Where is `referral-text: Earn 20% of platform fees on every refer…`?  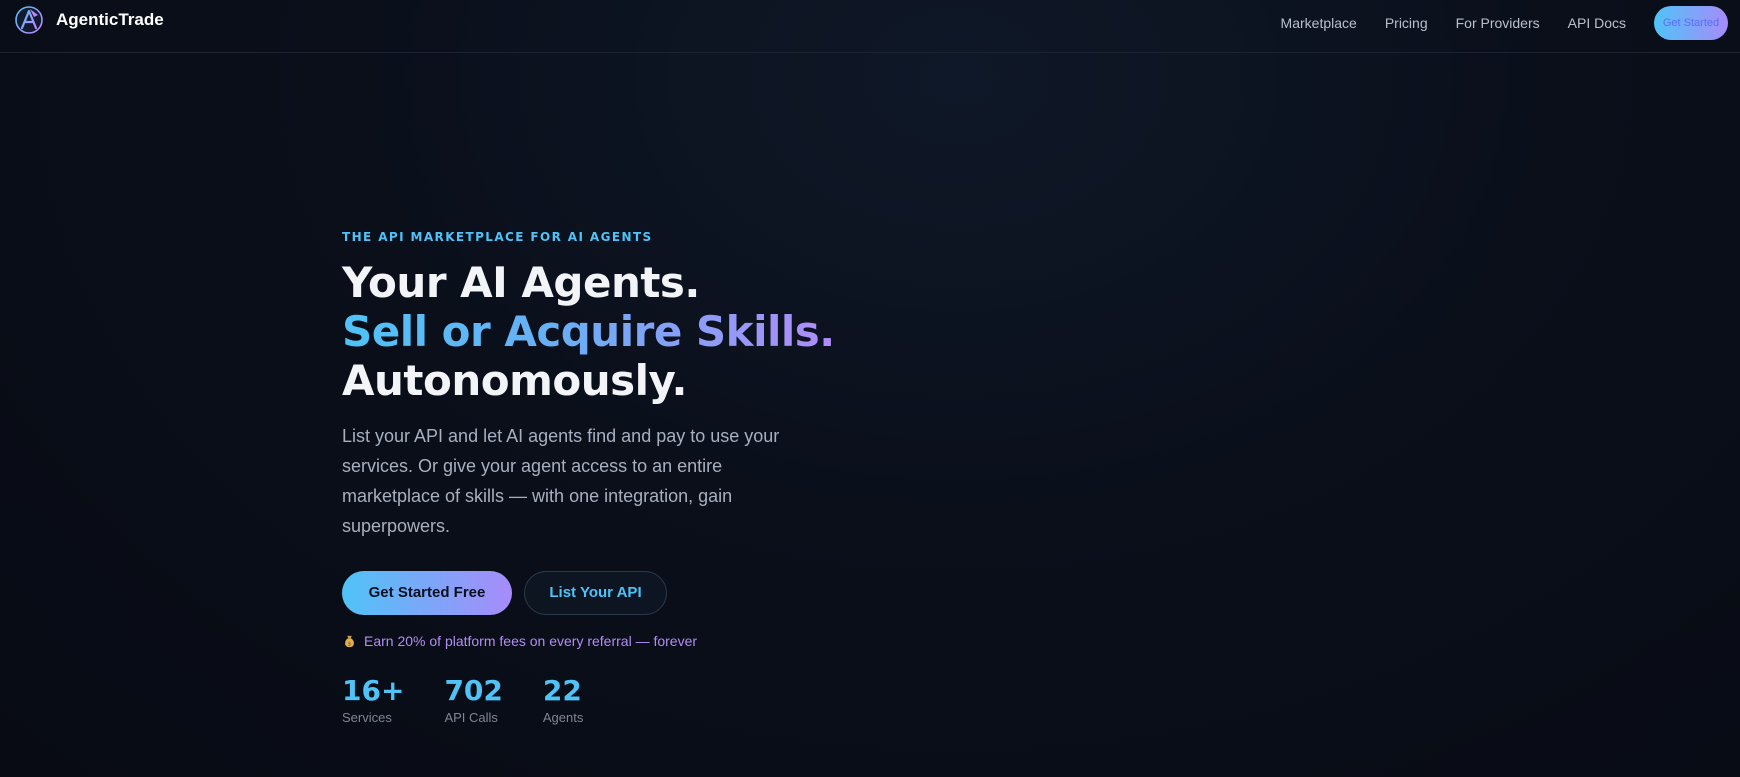 referral-text: Earn 20% of platform fees on every refer… is located at coordinates (531, 641).